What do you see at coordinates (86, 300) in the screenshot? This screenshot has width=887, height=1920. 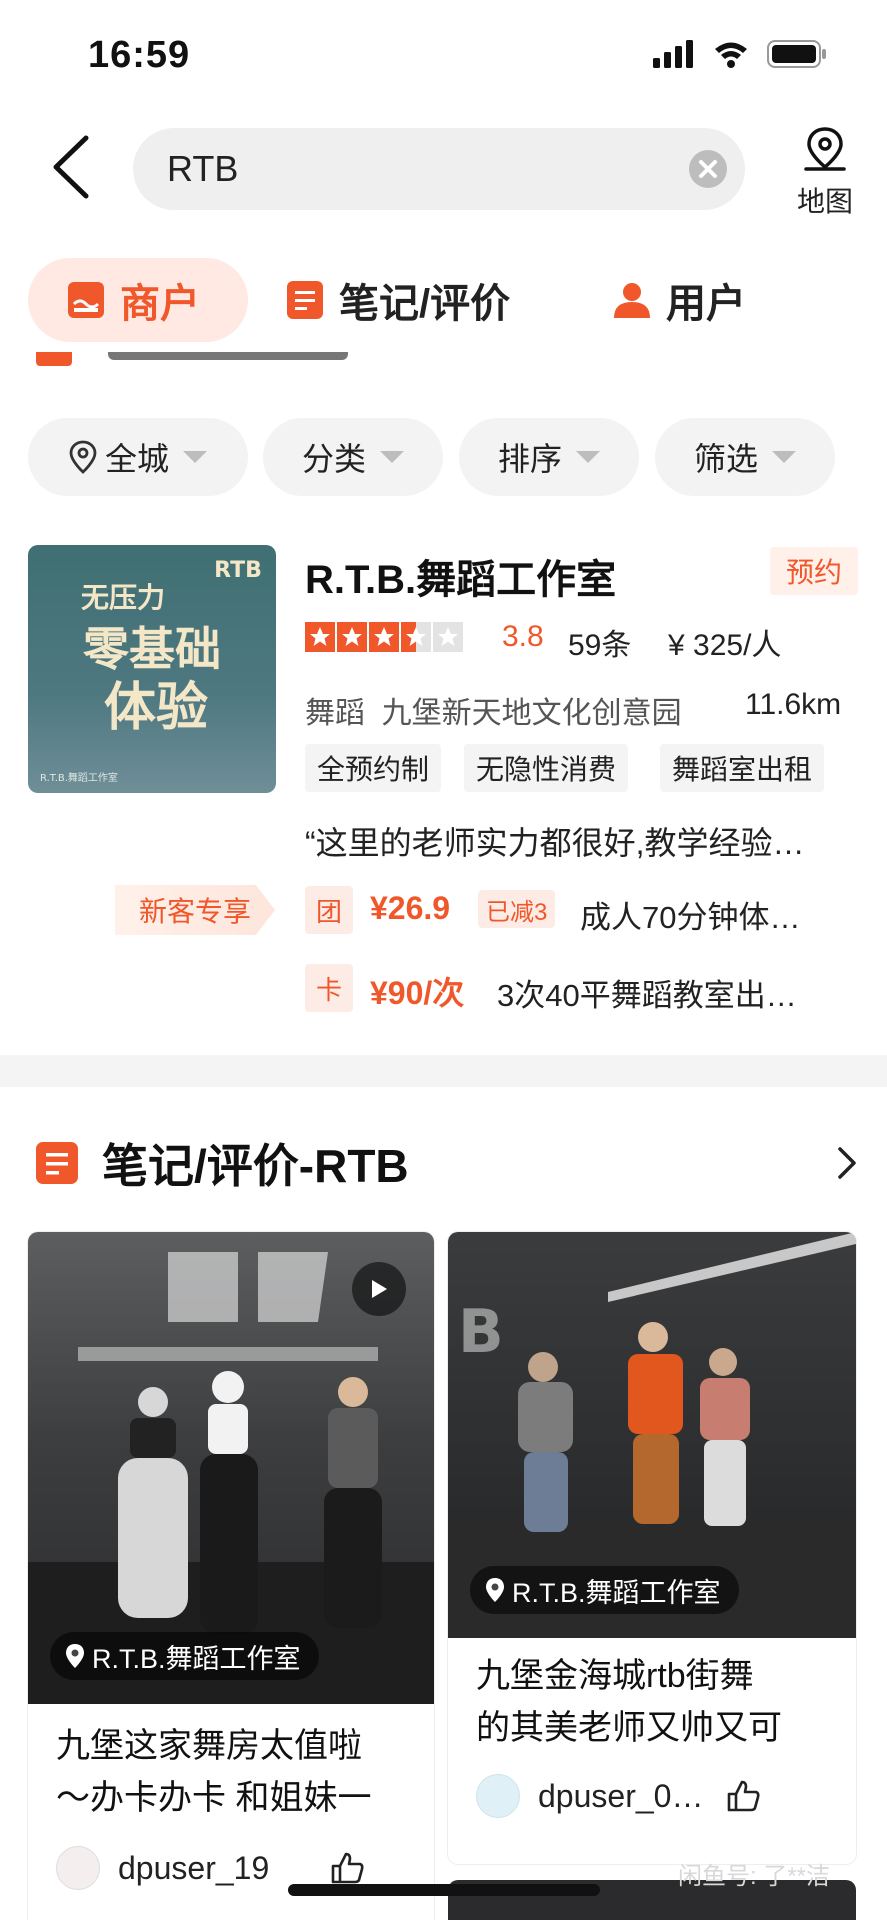 I see `store-icon` at bounding box center [86, 300].